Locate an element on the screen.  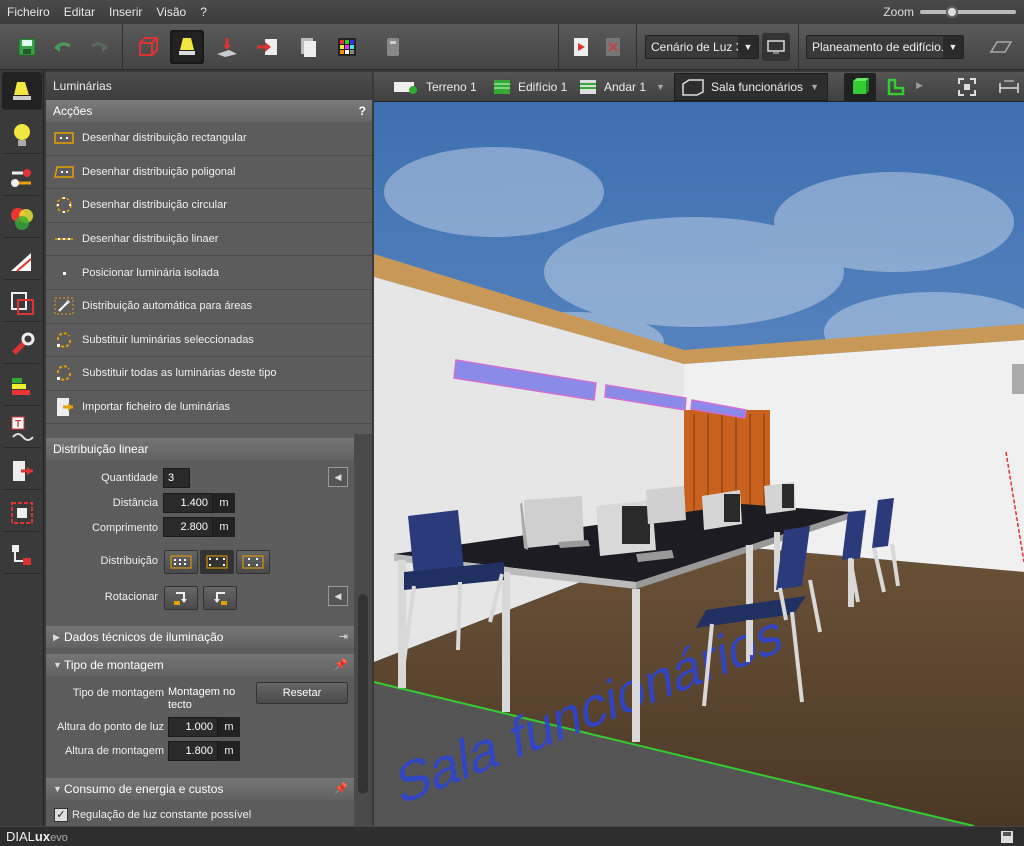
reset-button: Resetar is located at coordinates (302, 693).